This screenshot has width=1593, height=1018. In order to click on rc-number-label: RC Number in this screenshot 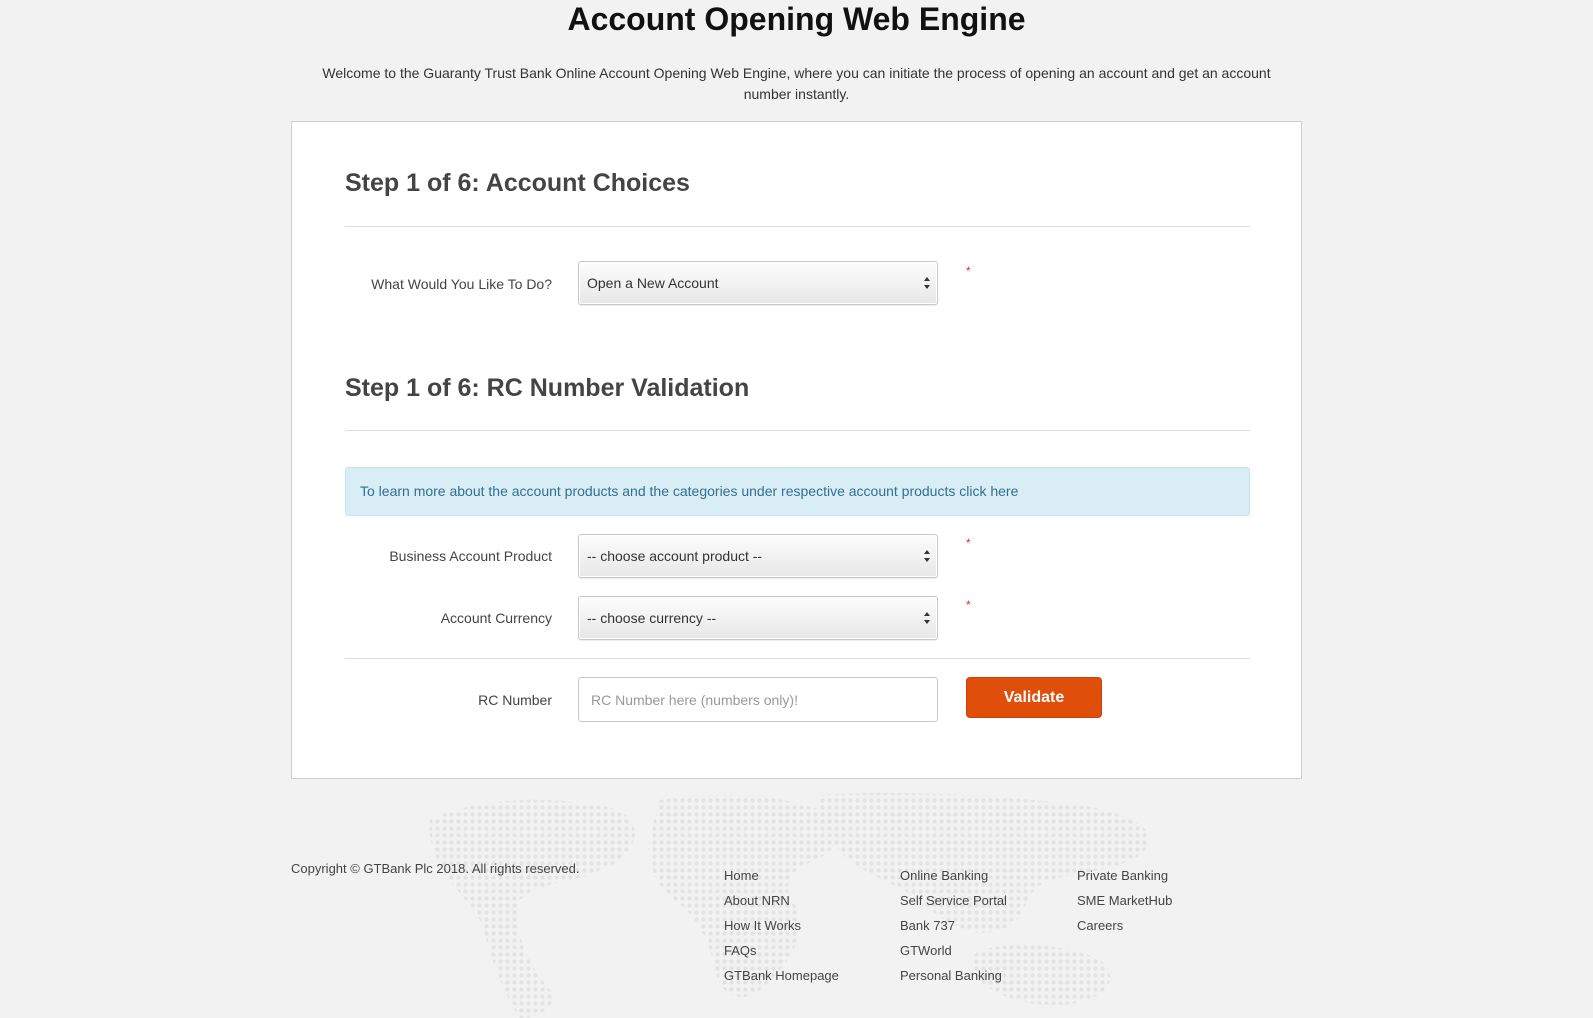, I will do `click(515, 700)`.